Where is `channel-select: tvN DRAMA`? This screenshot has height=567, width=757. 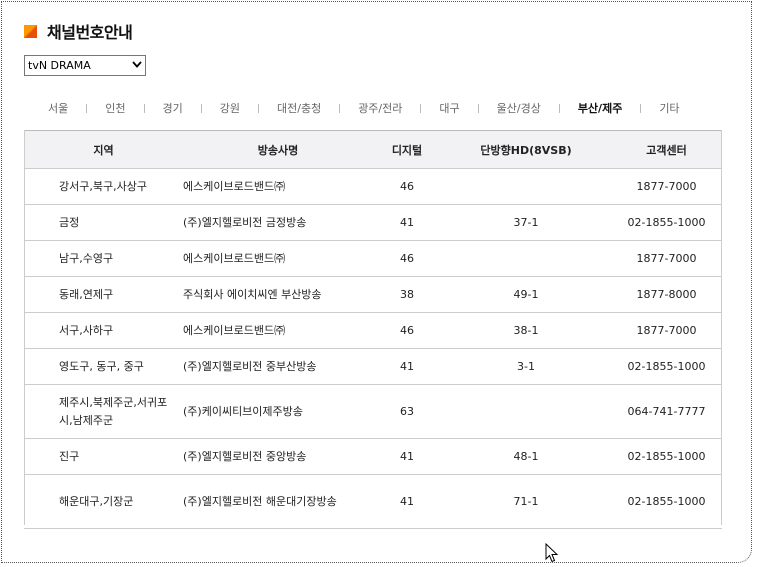
channel-select: tvN DRAMA is located at coordinates (85, 65).